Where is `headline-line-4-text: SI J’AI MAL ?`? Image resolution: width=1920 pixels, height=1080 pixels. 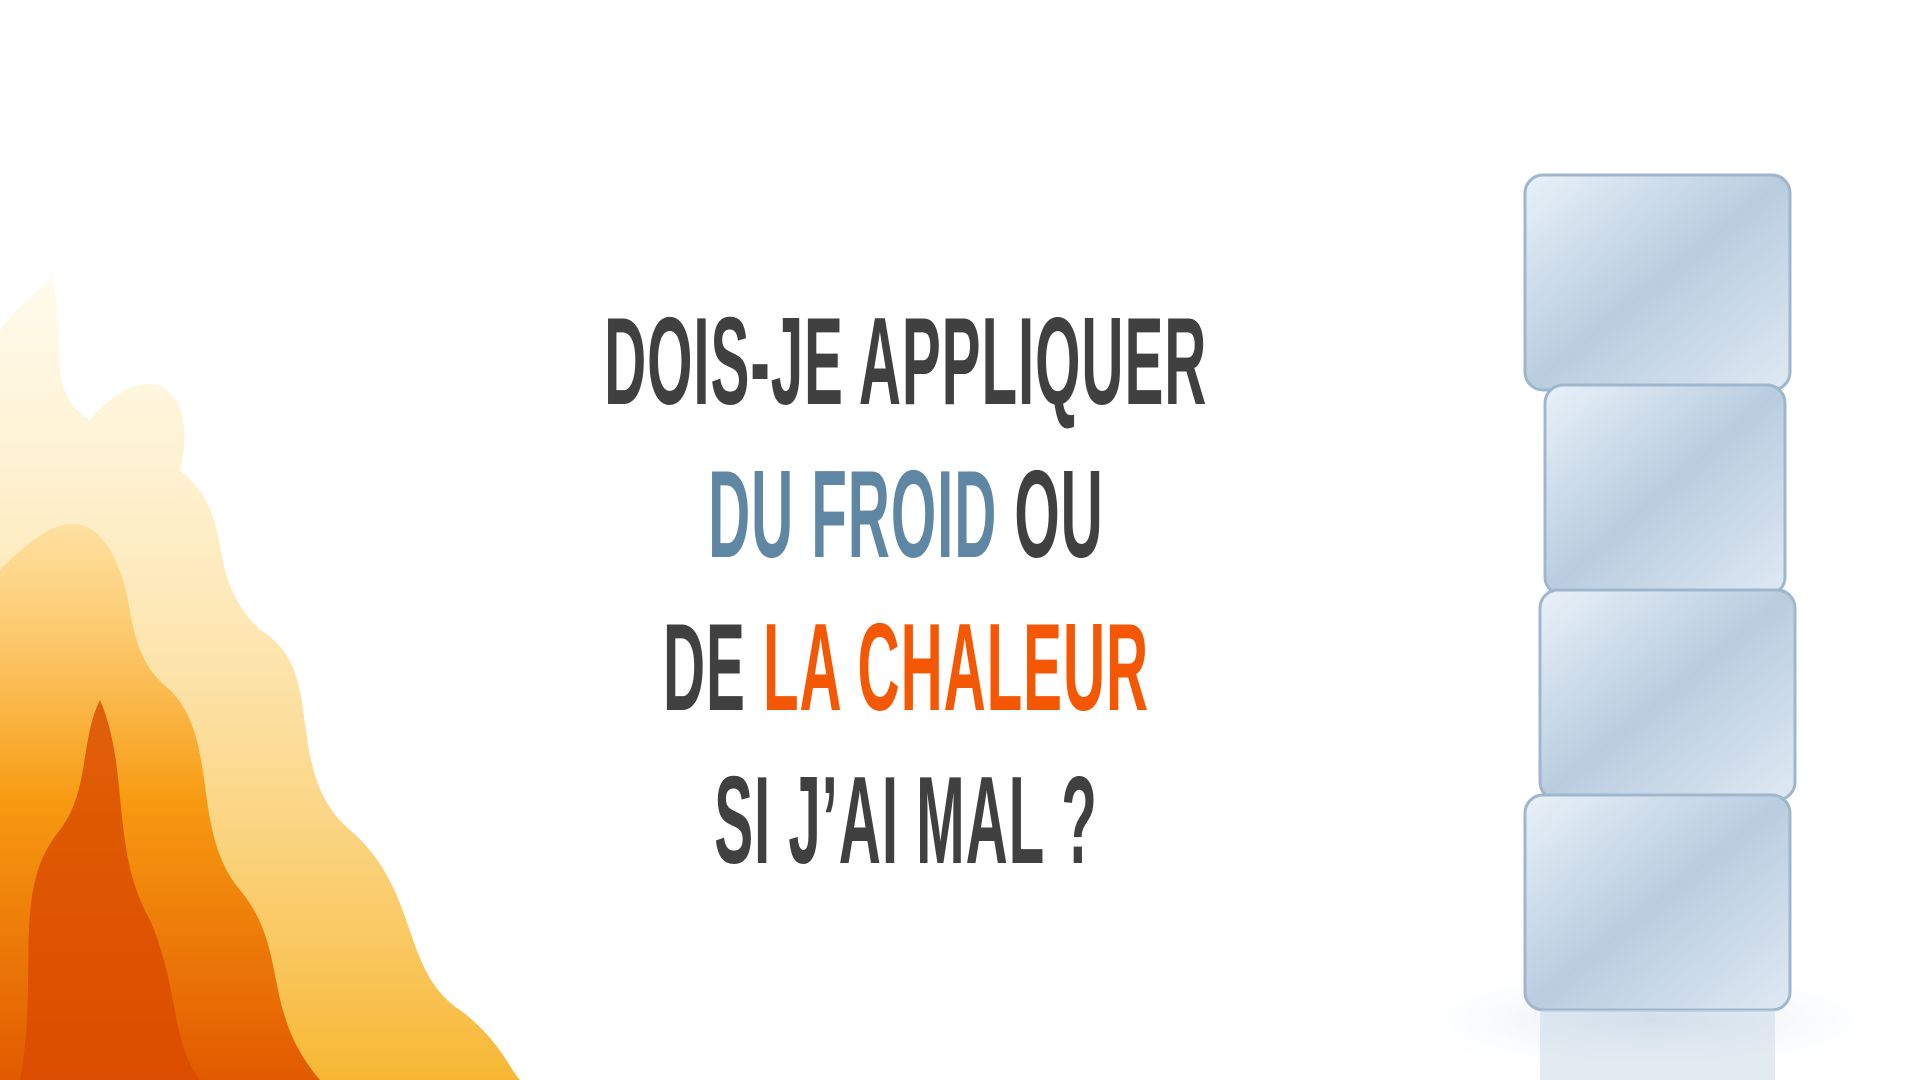
headline-line-4-text: SI J’AI MAL ? is located at coordinates (906, 821).